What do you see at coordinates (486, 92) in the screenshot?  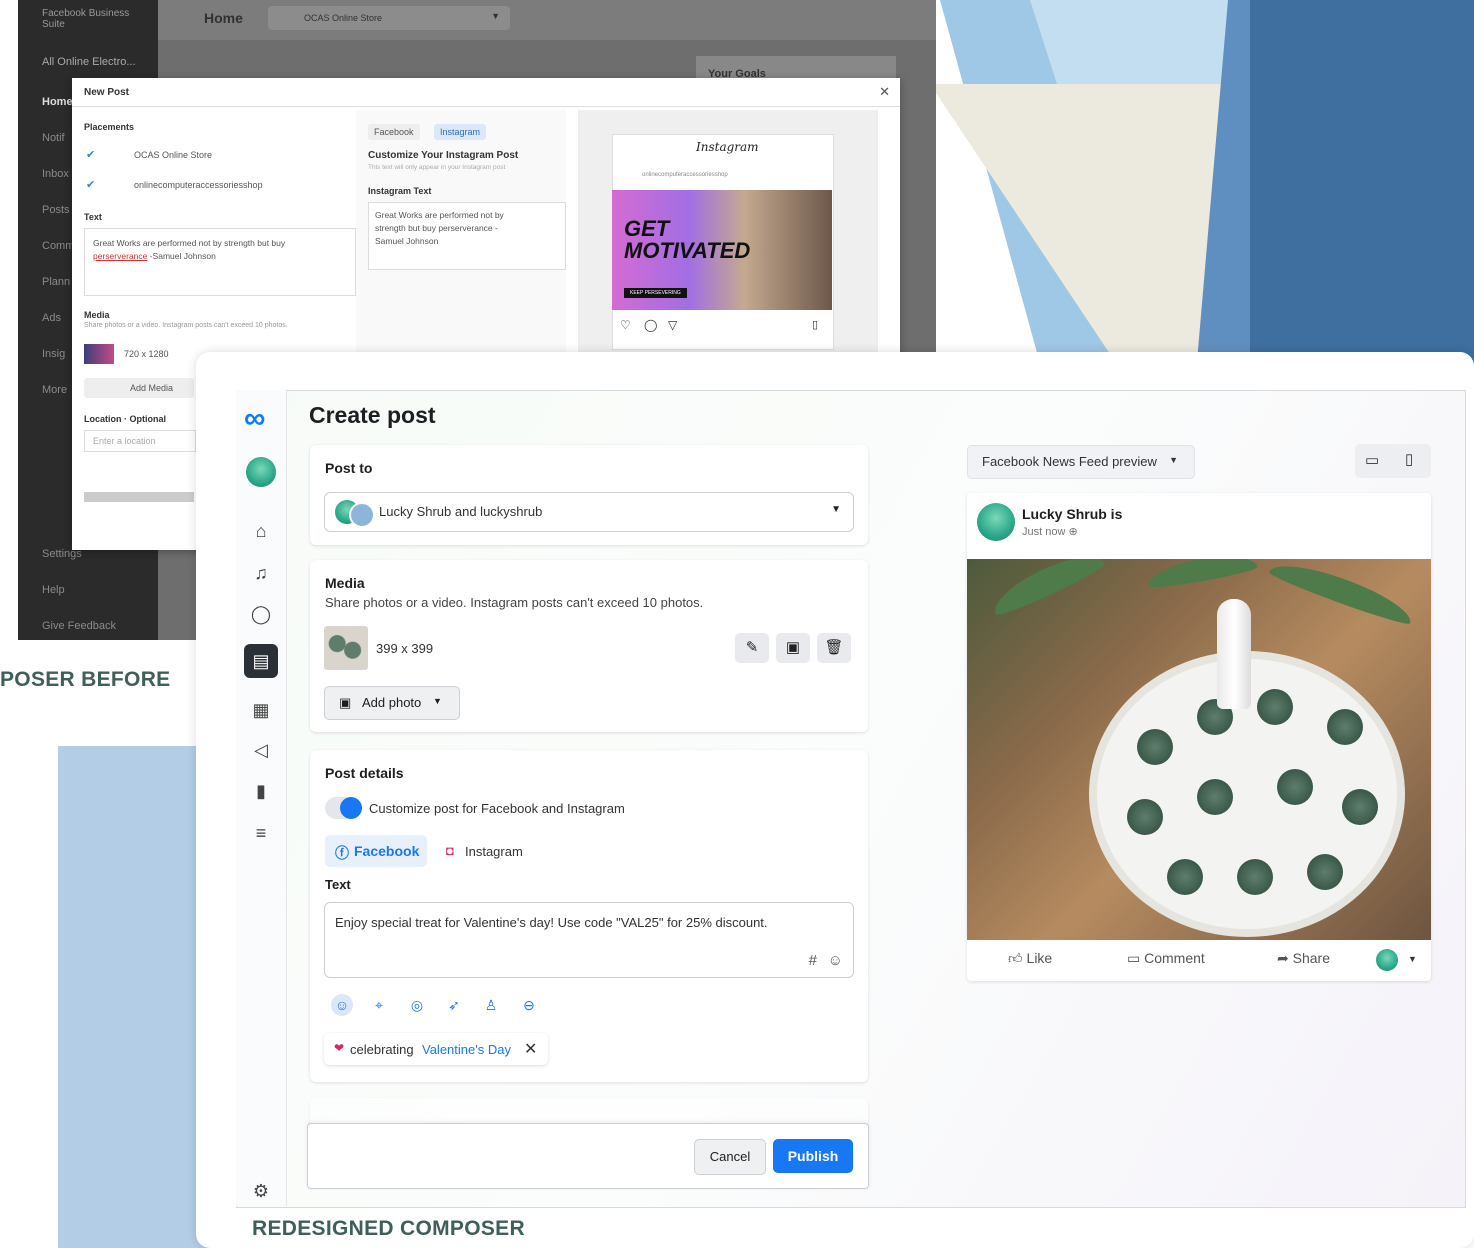 I see `old-modal-header` at bounding box center [486, 92].